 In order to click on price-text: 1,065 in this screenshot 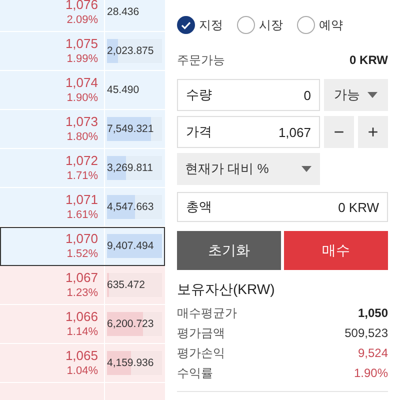, I will do `click(81, 356)`.